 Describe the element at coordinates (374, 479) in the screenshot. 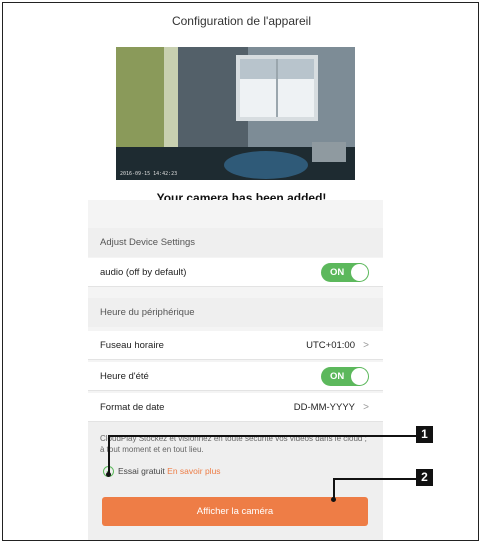

I see `callout-2-leader-horizontal` at that location.